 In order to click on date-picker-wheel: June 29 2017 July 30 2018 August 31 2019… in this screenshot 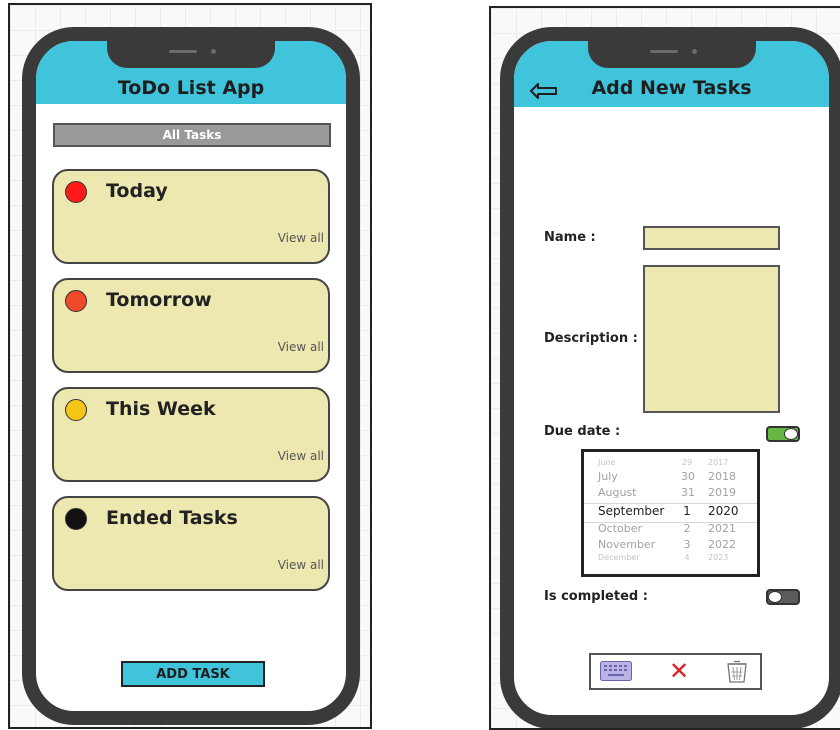, I will do `click(670, 513)`.